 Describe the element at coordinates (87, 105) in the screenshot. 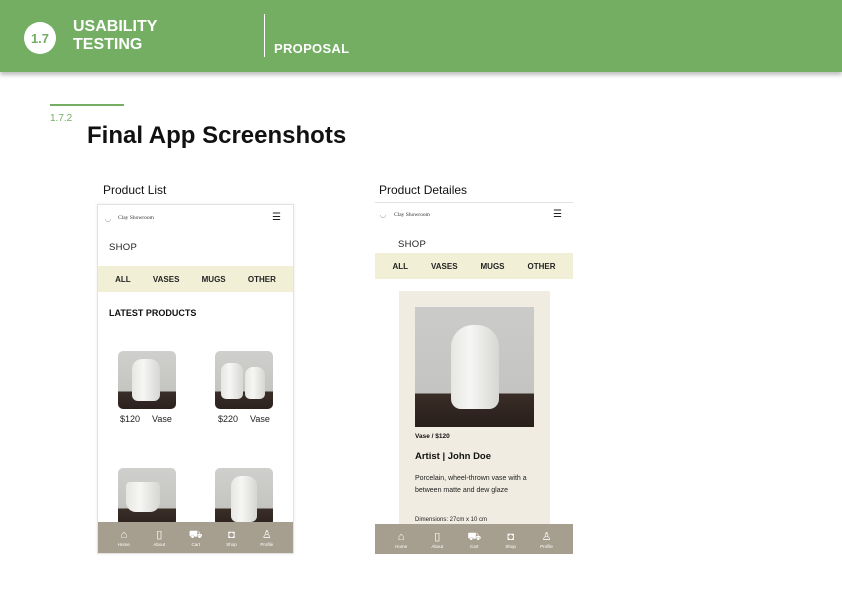

I see `accent-line` at that location.